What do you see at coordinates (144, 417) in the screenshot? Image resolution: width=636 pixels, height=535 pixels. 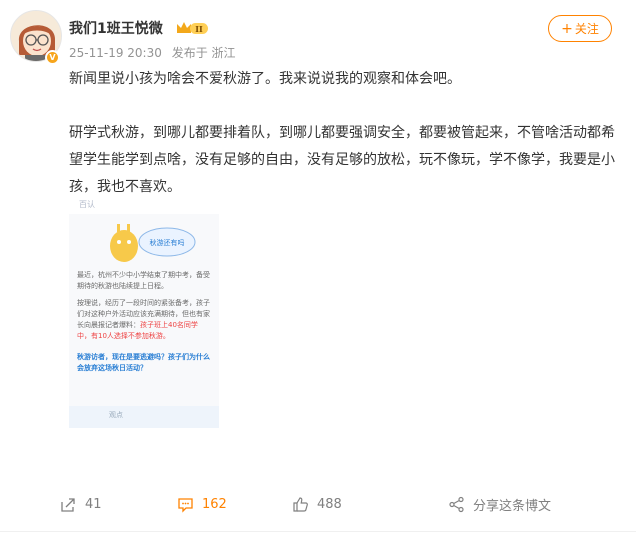 I see `image-footer: 观点` at bounding box center [144, 417].